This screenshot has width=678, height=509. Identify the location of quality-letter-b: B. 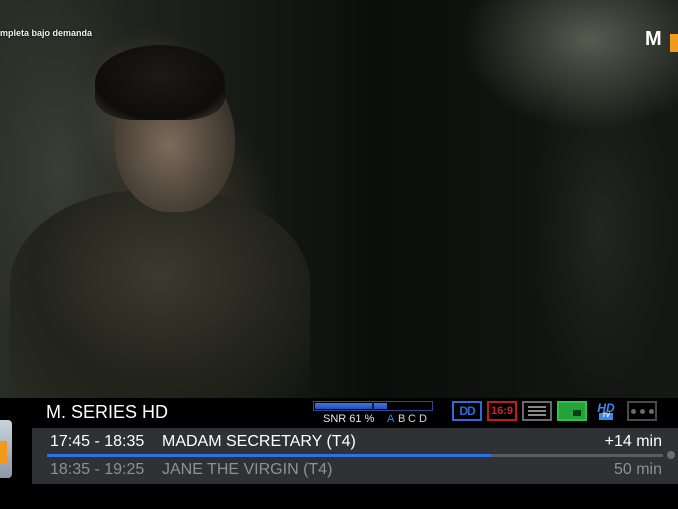
(402, 419).